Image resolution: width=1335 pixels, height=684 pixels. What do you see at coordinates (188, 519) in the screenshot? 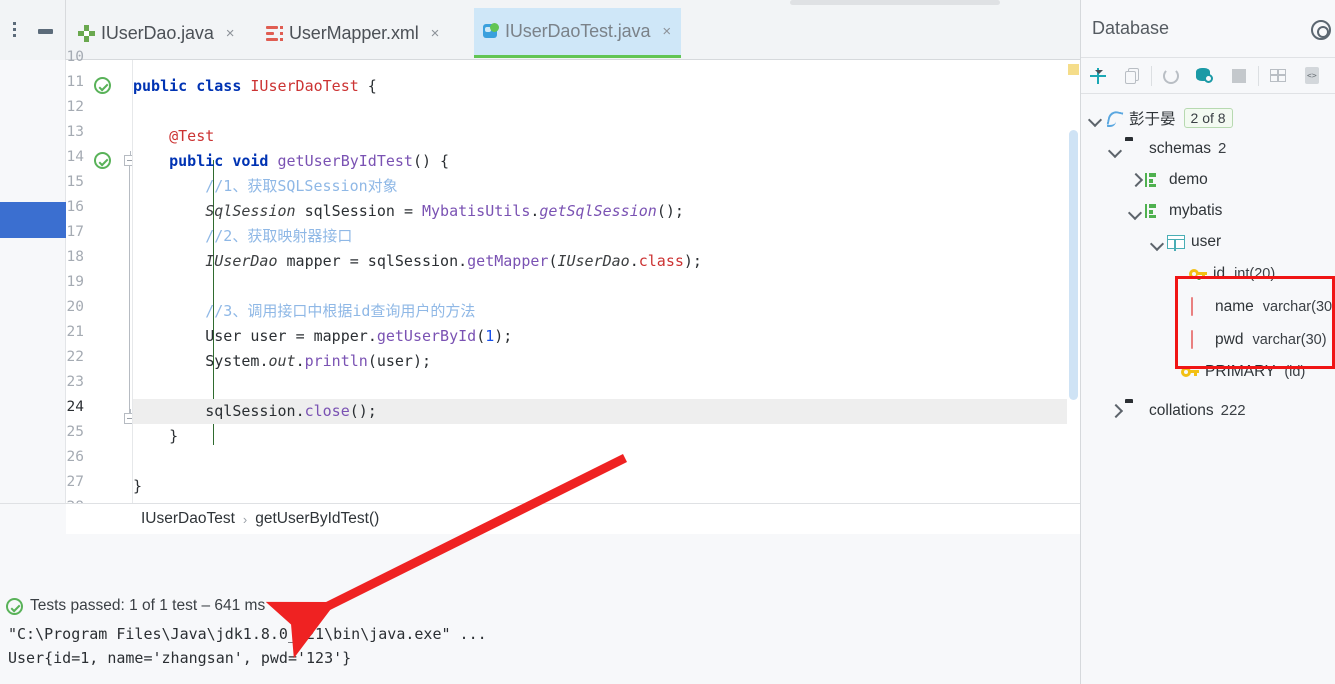
I see `breadcrumb-class: IUserDaoTest` at bounding box center [188, 519].